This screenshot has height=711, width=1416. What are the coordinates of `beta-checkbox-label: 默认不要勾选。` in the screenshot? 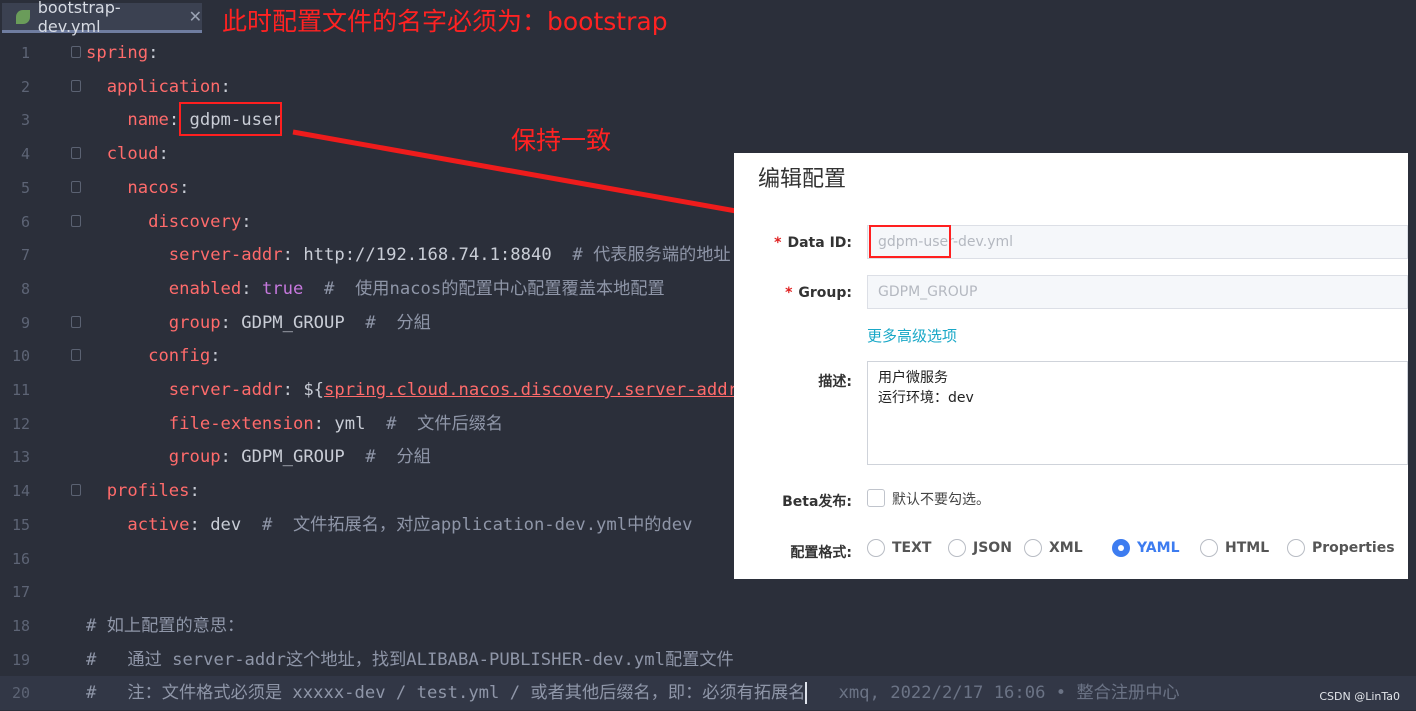 It's located at (941, 500).